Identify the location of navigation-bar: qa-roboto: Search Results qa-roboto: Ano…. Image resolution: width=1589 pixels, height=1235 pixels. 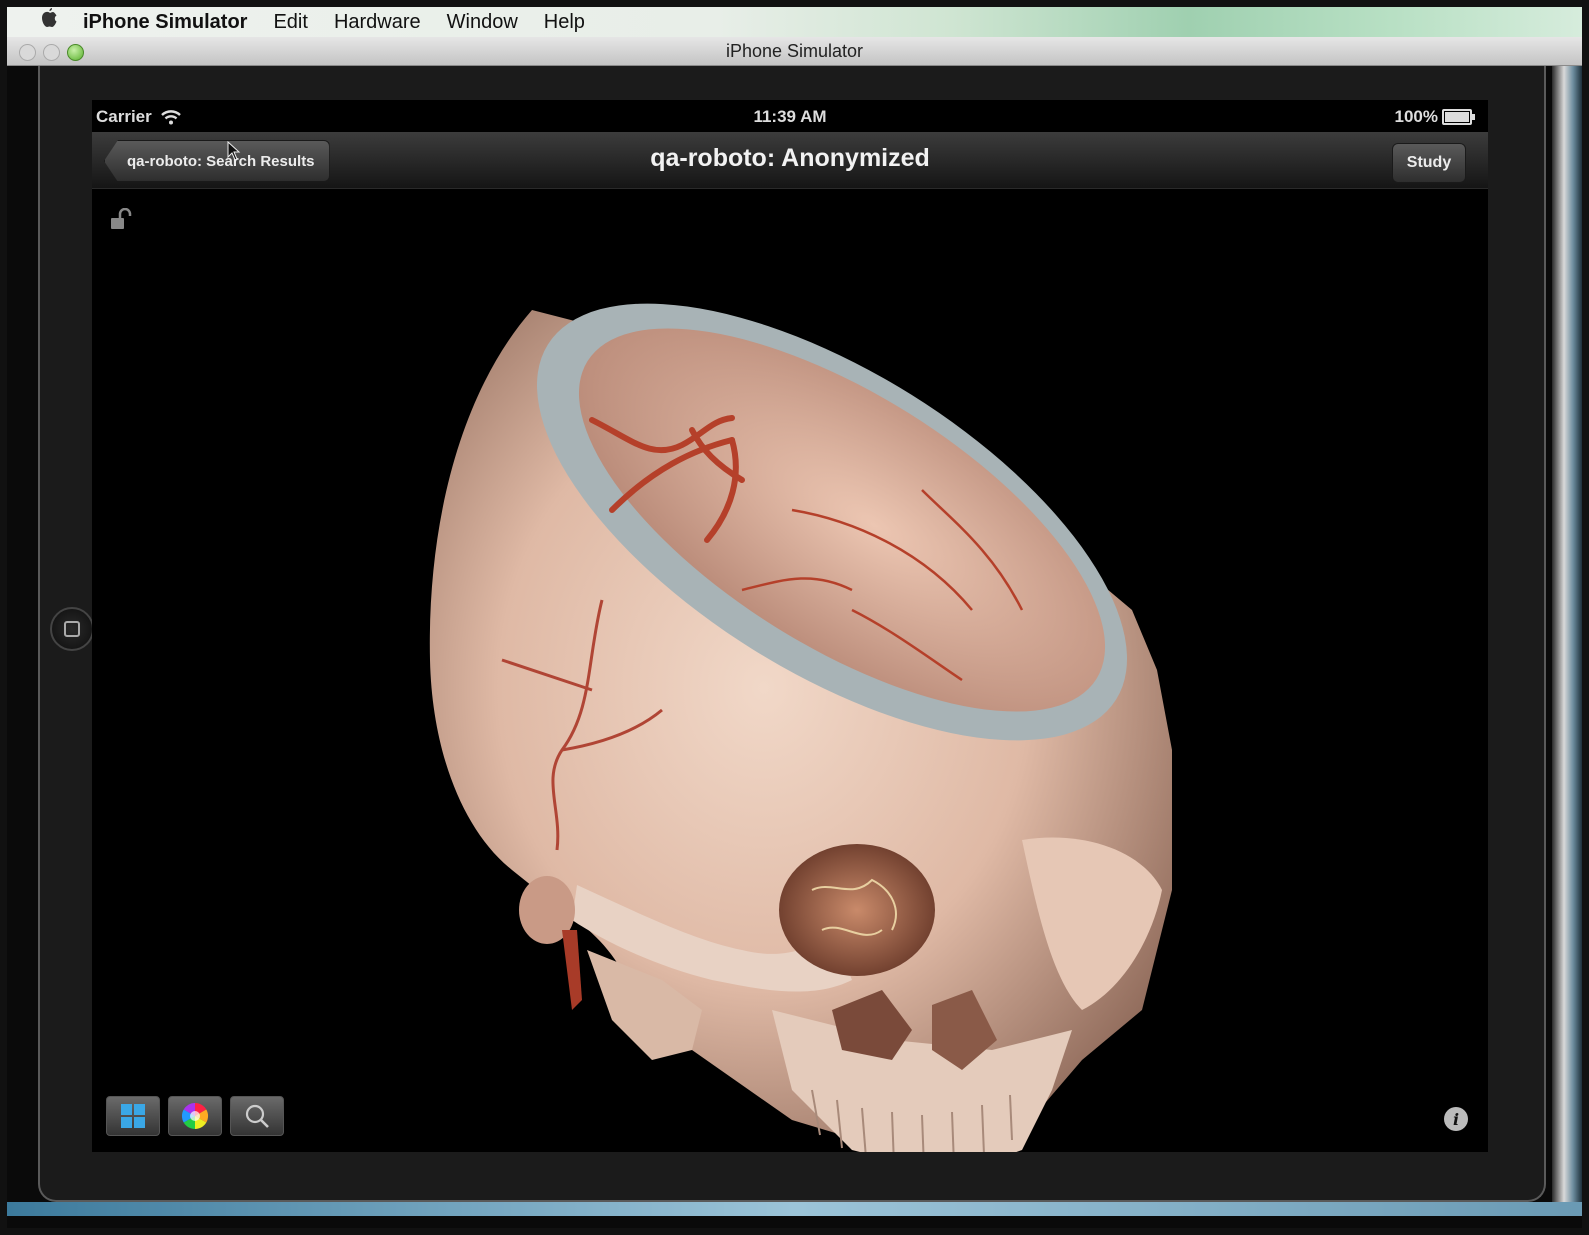
(790, 160).